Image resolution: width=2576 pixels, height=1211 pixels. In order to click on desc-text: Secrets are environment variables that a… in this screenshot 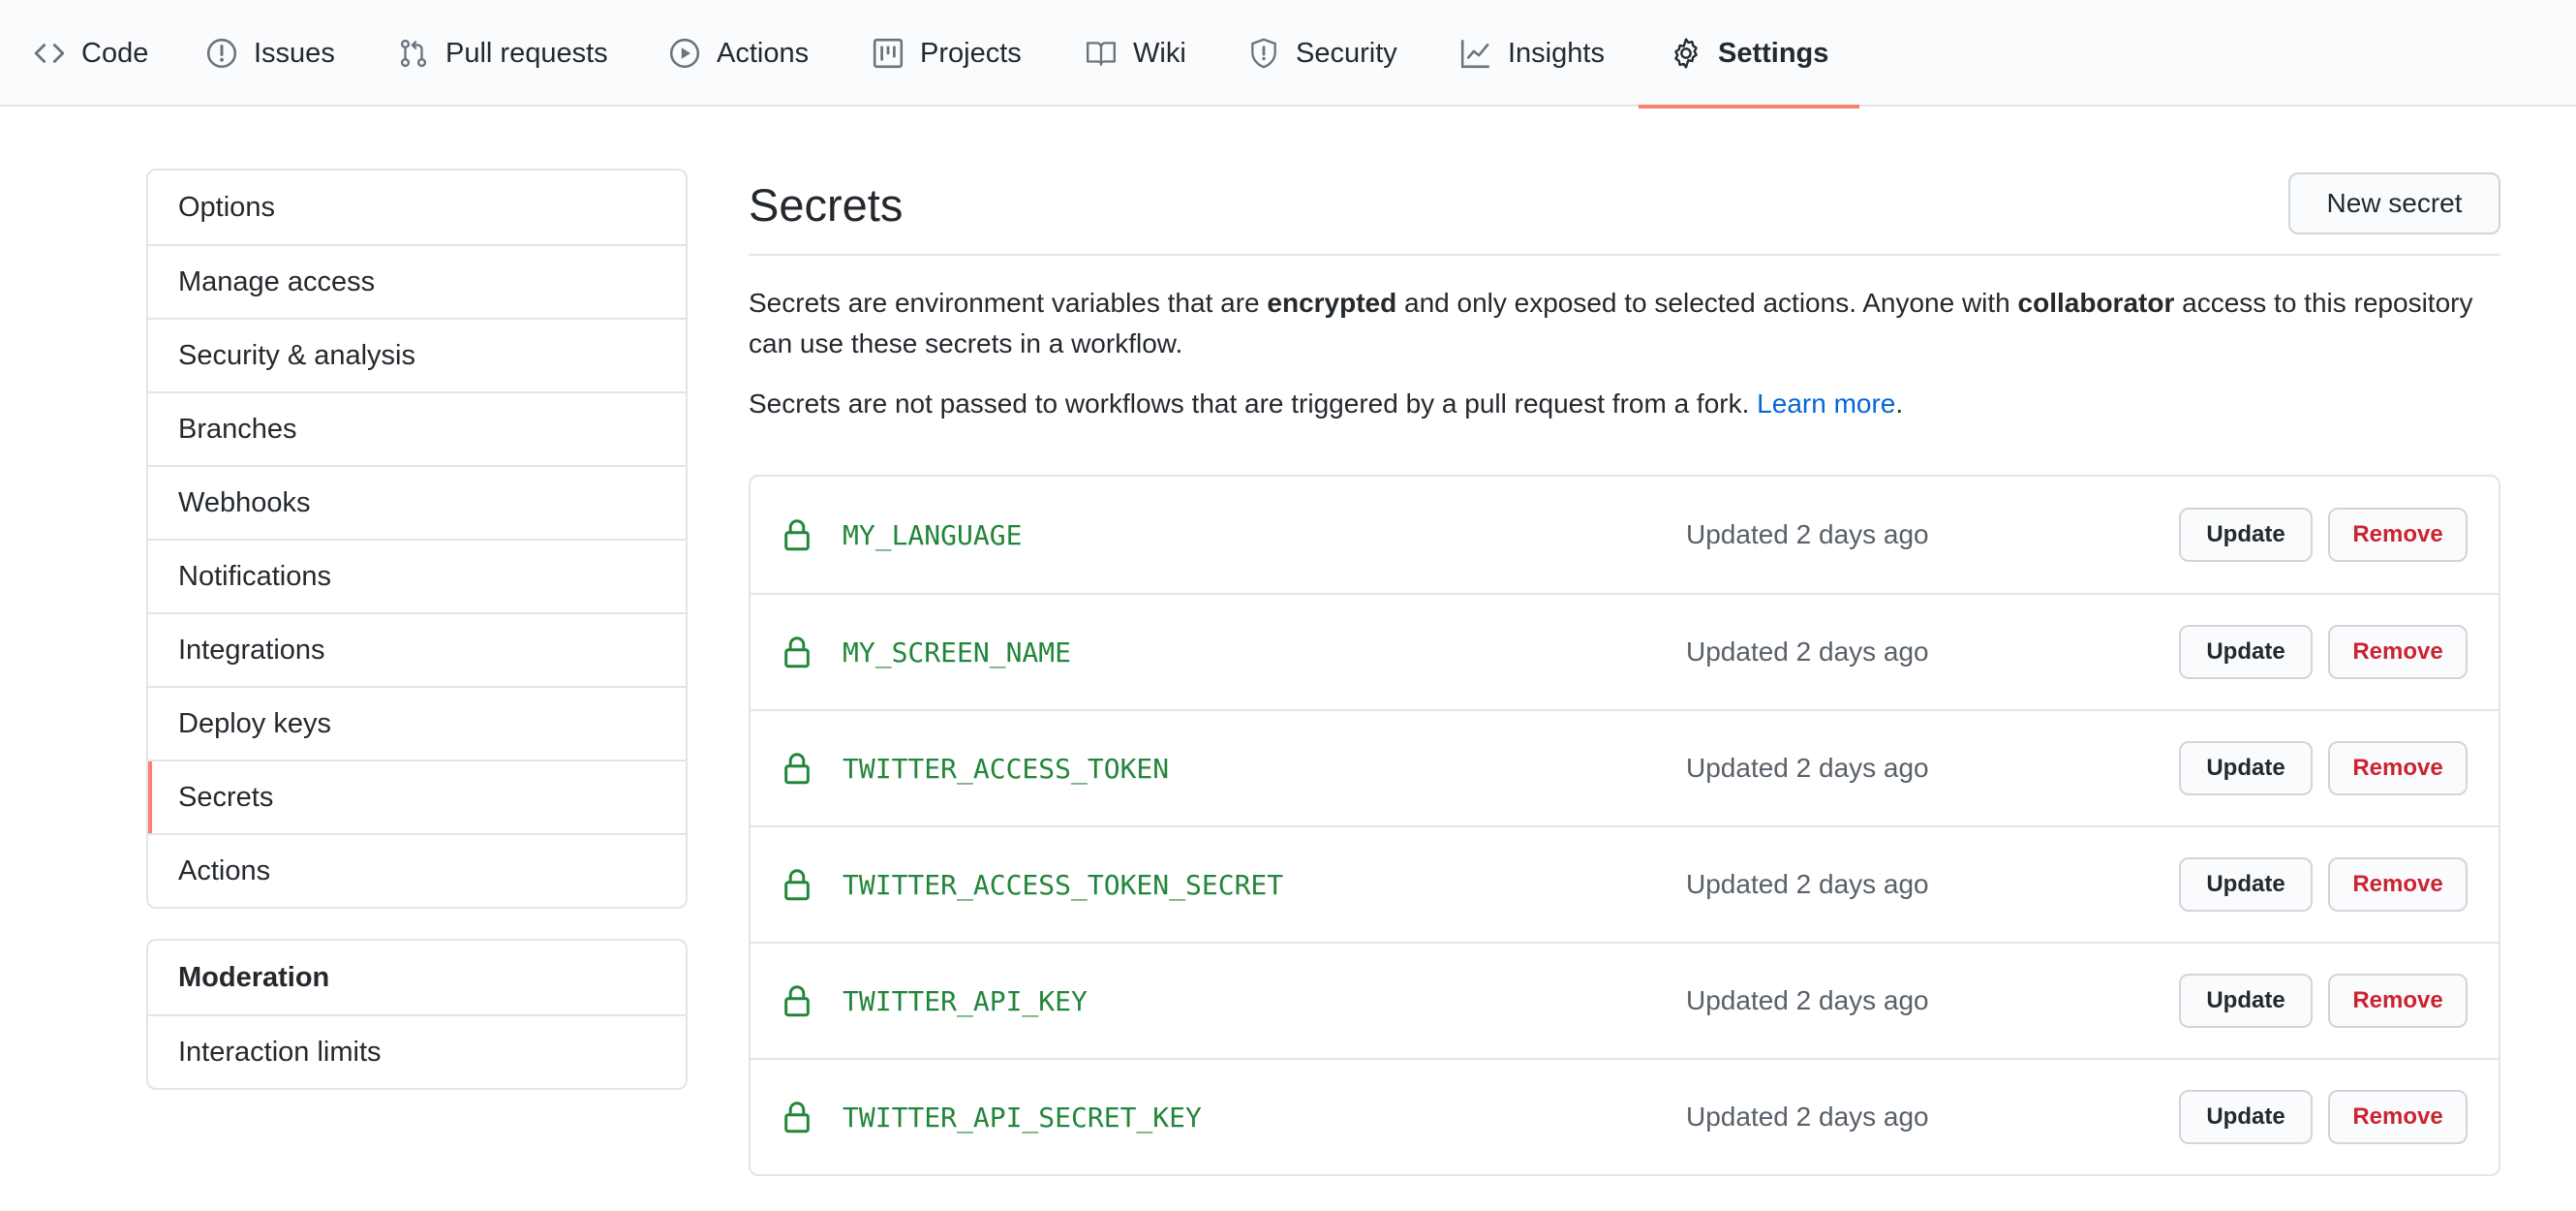, I will do `click(1008, 303)`.